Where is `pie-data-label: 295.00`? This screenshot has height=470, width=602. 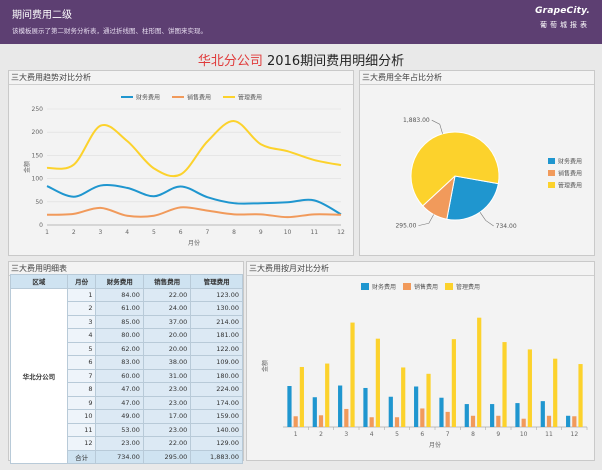
pie-data-label: 295.00 is located at coordinates (405, 226).